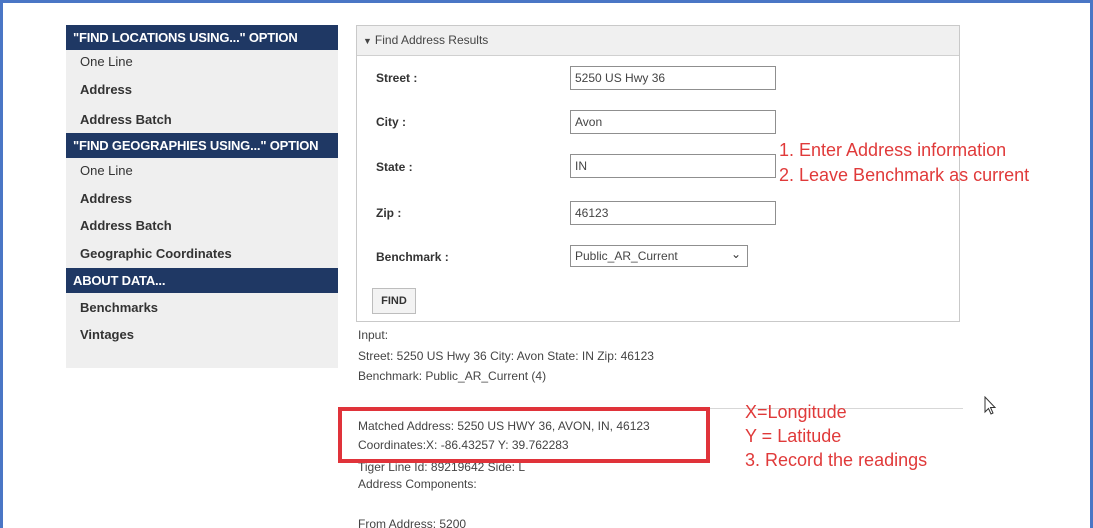 This screenshot has height=528, width=1093. What do you see at coordinates (673, 122) in the screenshot?
I see `city-input` at bounding box center [673, 122].